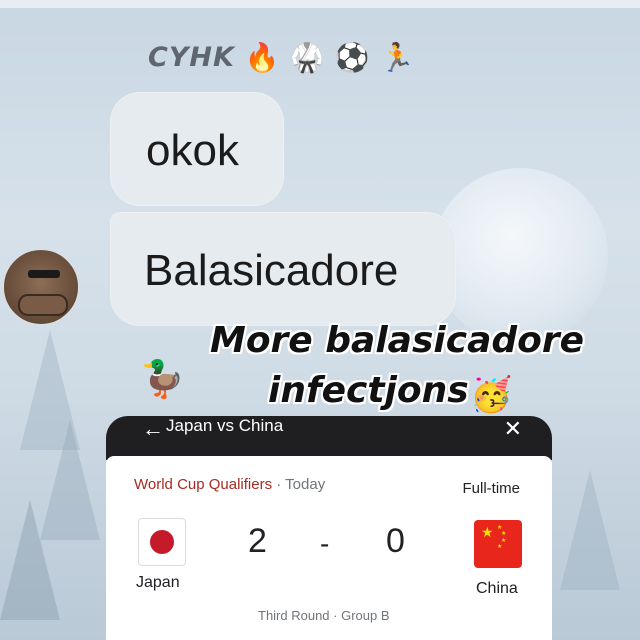 This screenshot has height=640, width=640. Describe the element at coordinates (44, 274) in the screenshot. I see `sunglasses-icon` at that location.